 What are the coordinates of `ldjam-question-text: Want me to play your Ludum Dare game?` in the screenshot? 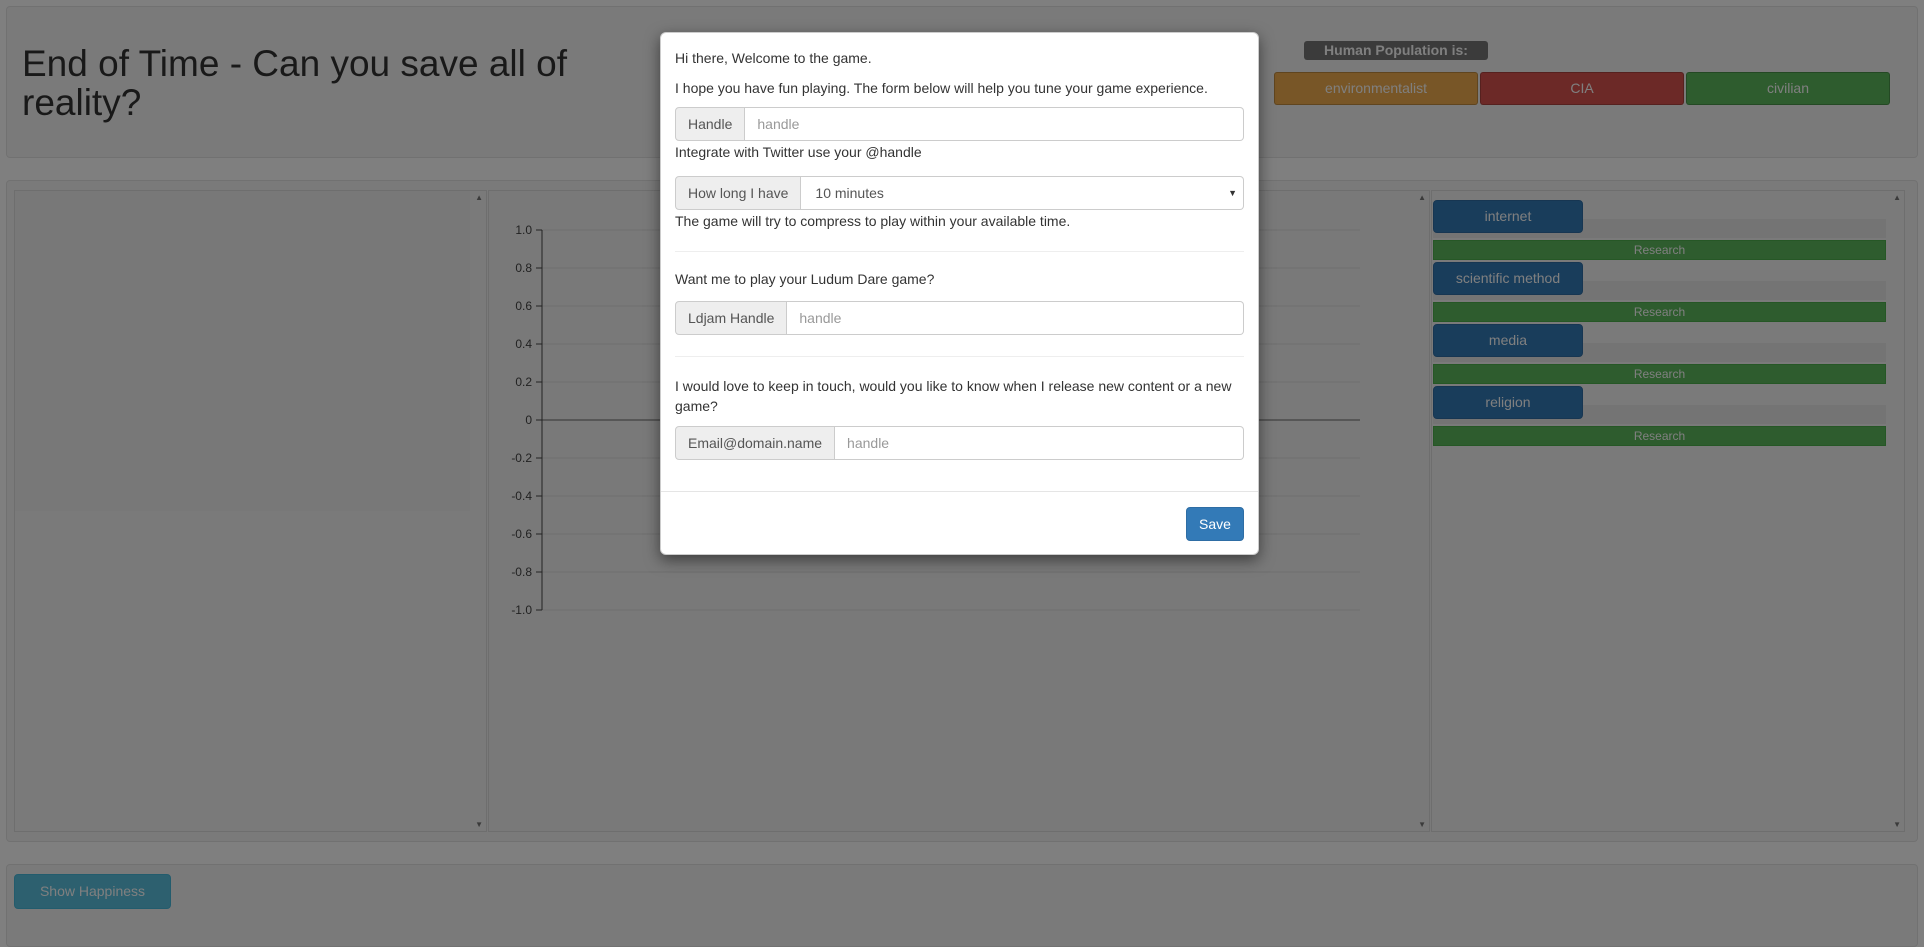 It's located at (805, 279).